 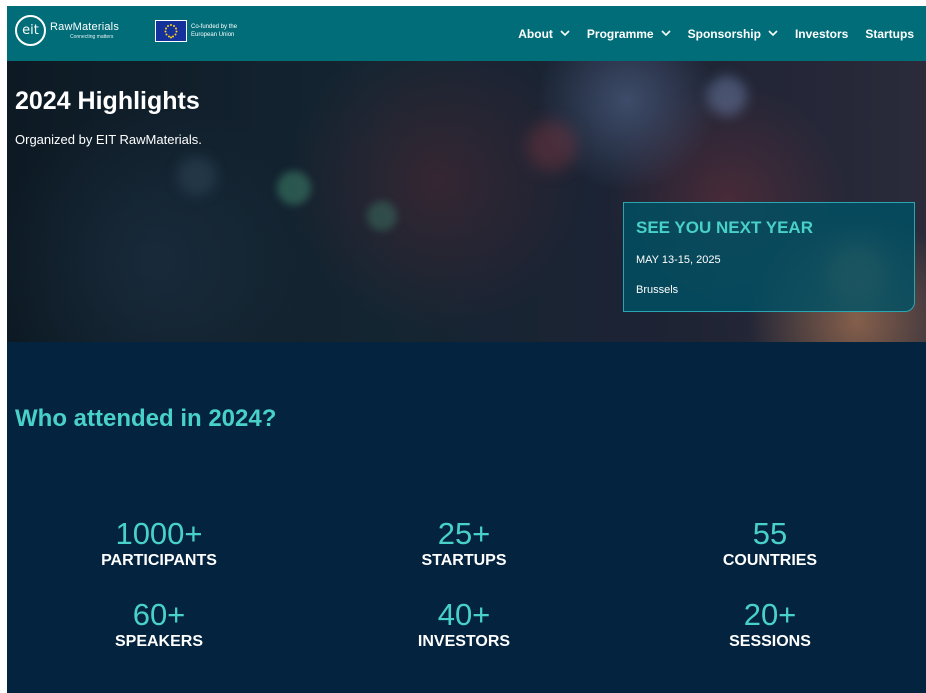 I want to click on nav-investors: Investors, so click(x=821, y=34).